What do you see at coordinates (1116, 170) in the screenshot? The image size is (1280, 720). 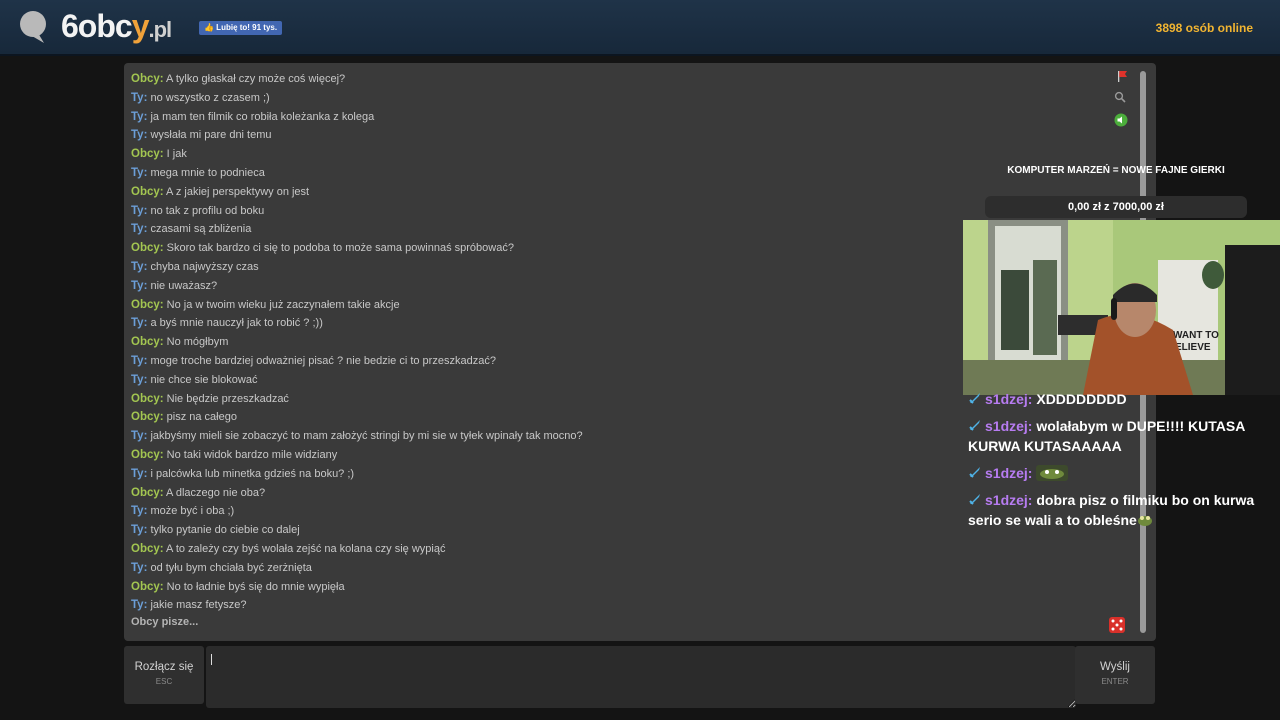 I see `stream-goal-title: KOMPUTER MARZEŃ = NOWE FAJNE GIERKI` at bounding box center [1116, 170].